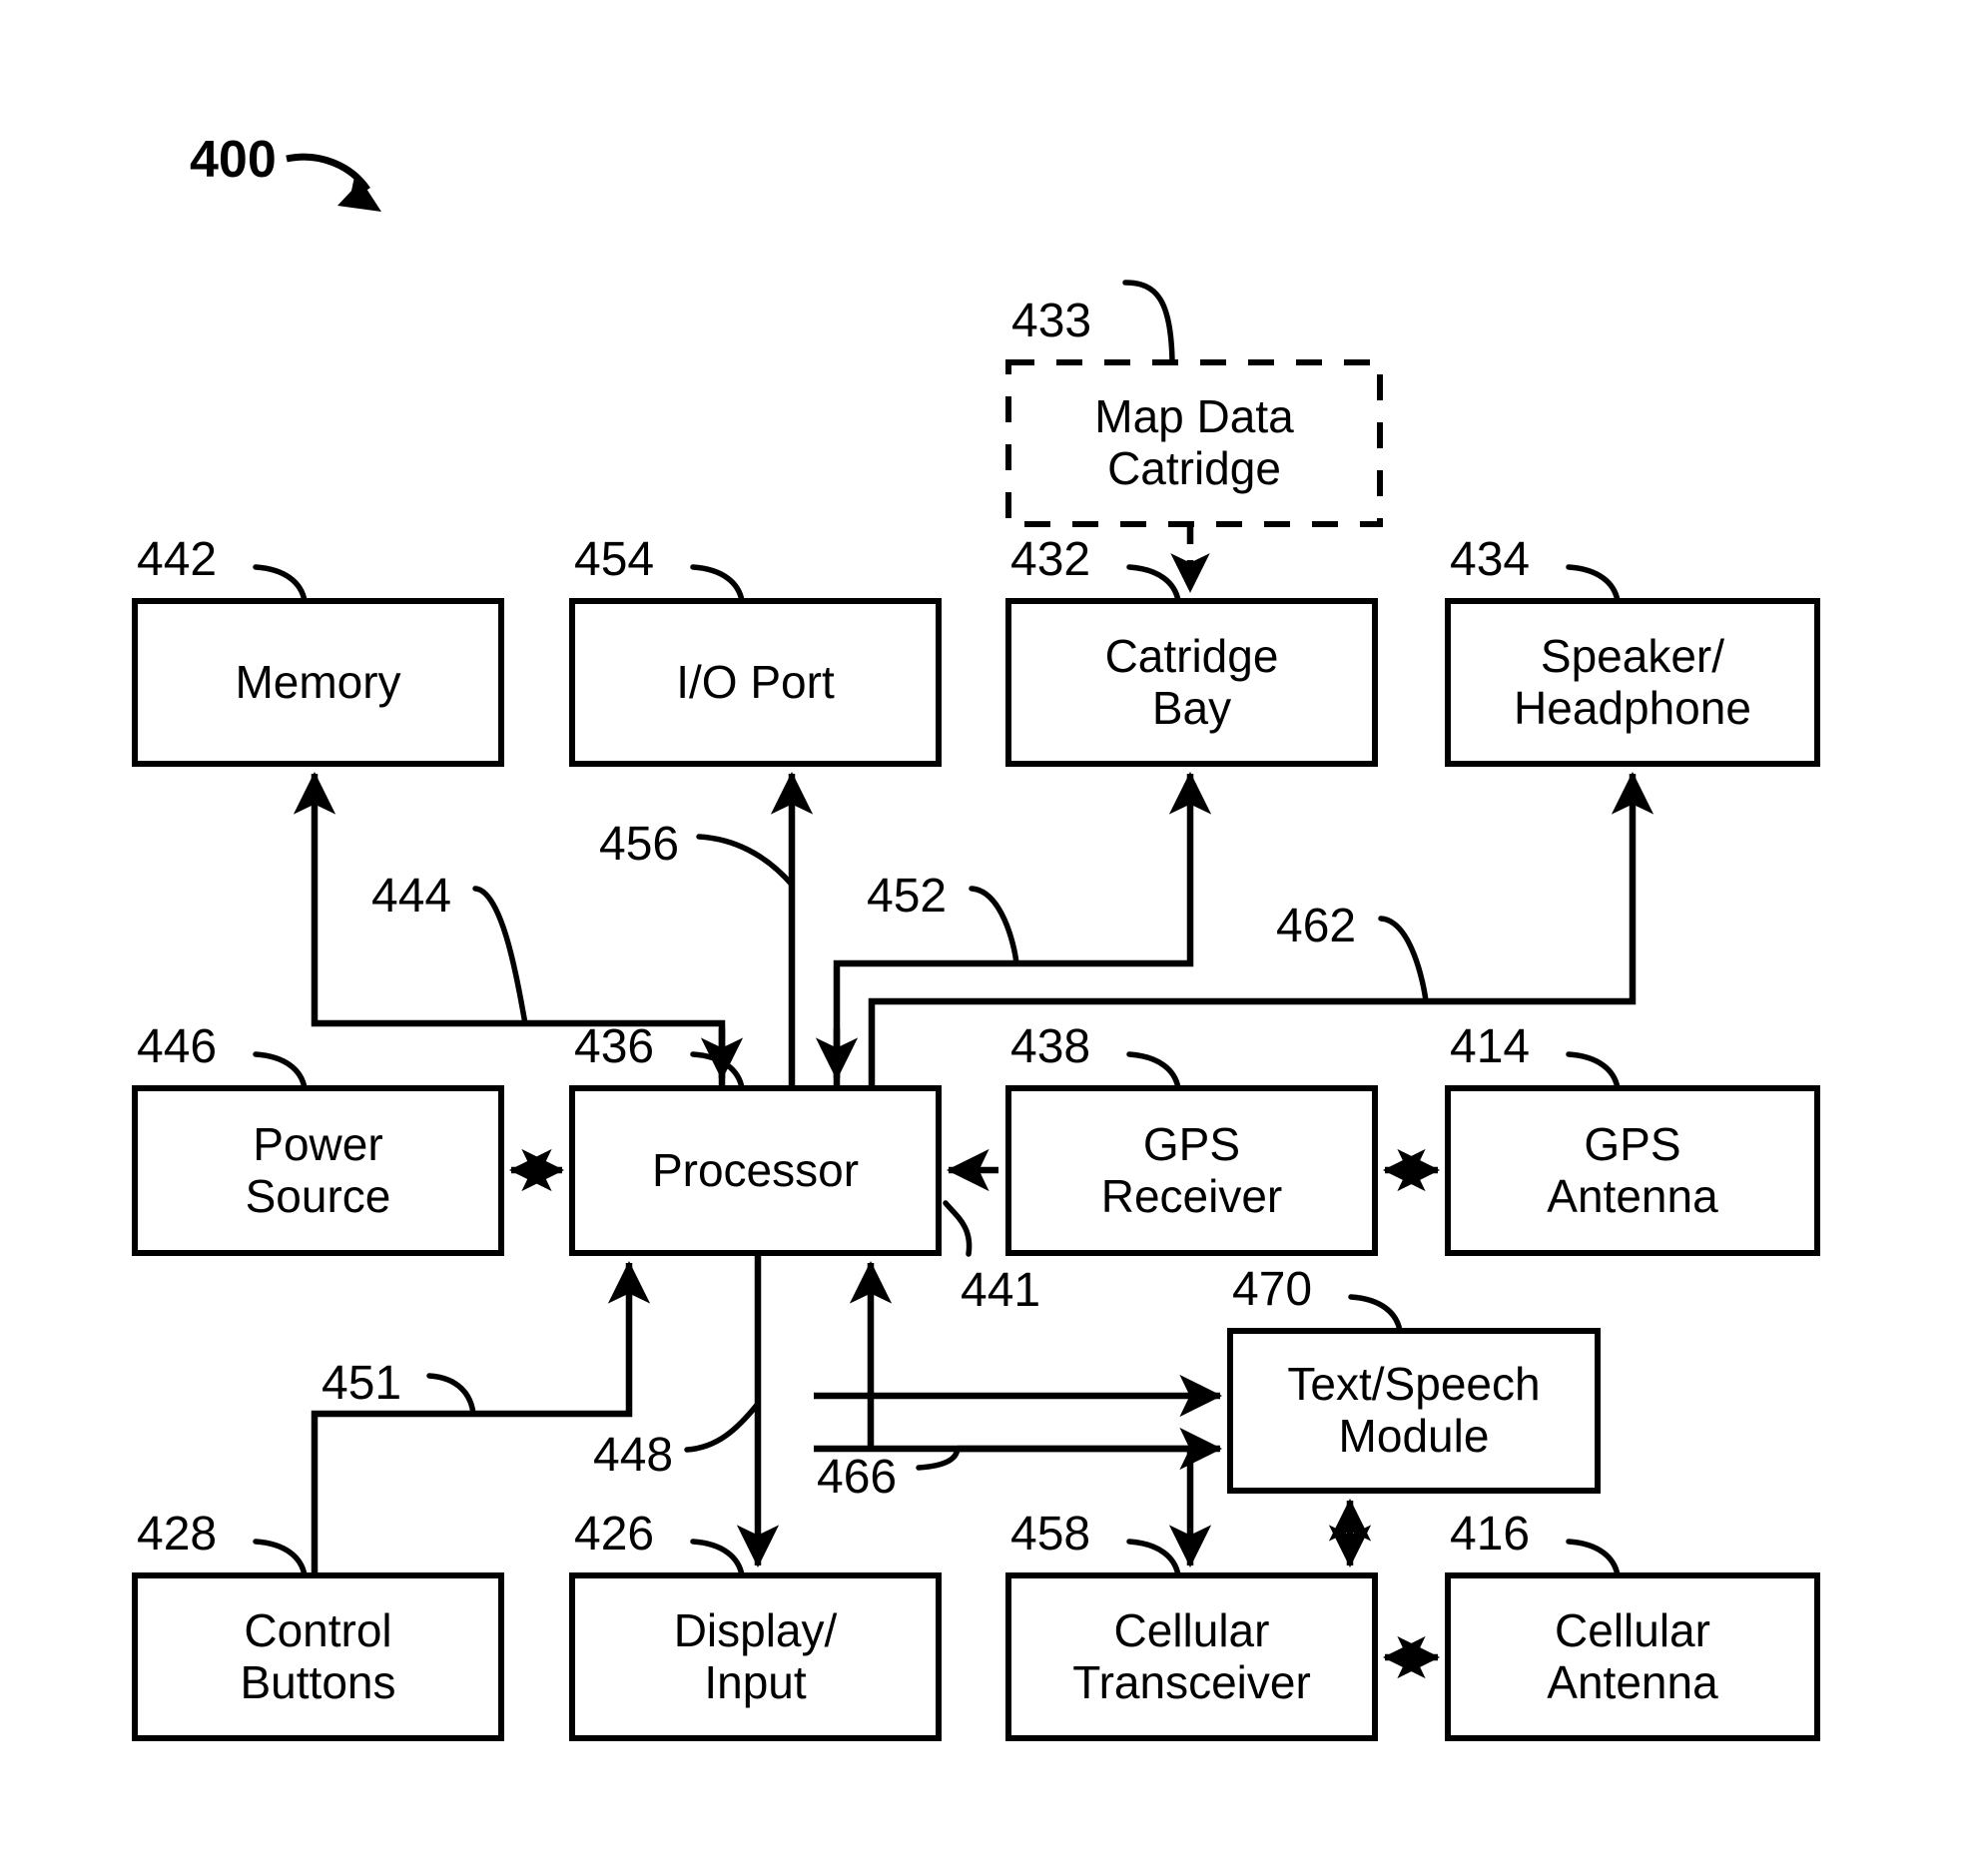  I want to click on ref-numeral-458: 458, so click(1050, 1534).